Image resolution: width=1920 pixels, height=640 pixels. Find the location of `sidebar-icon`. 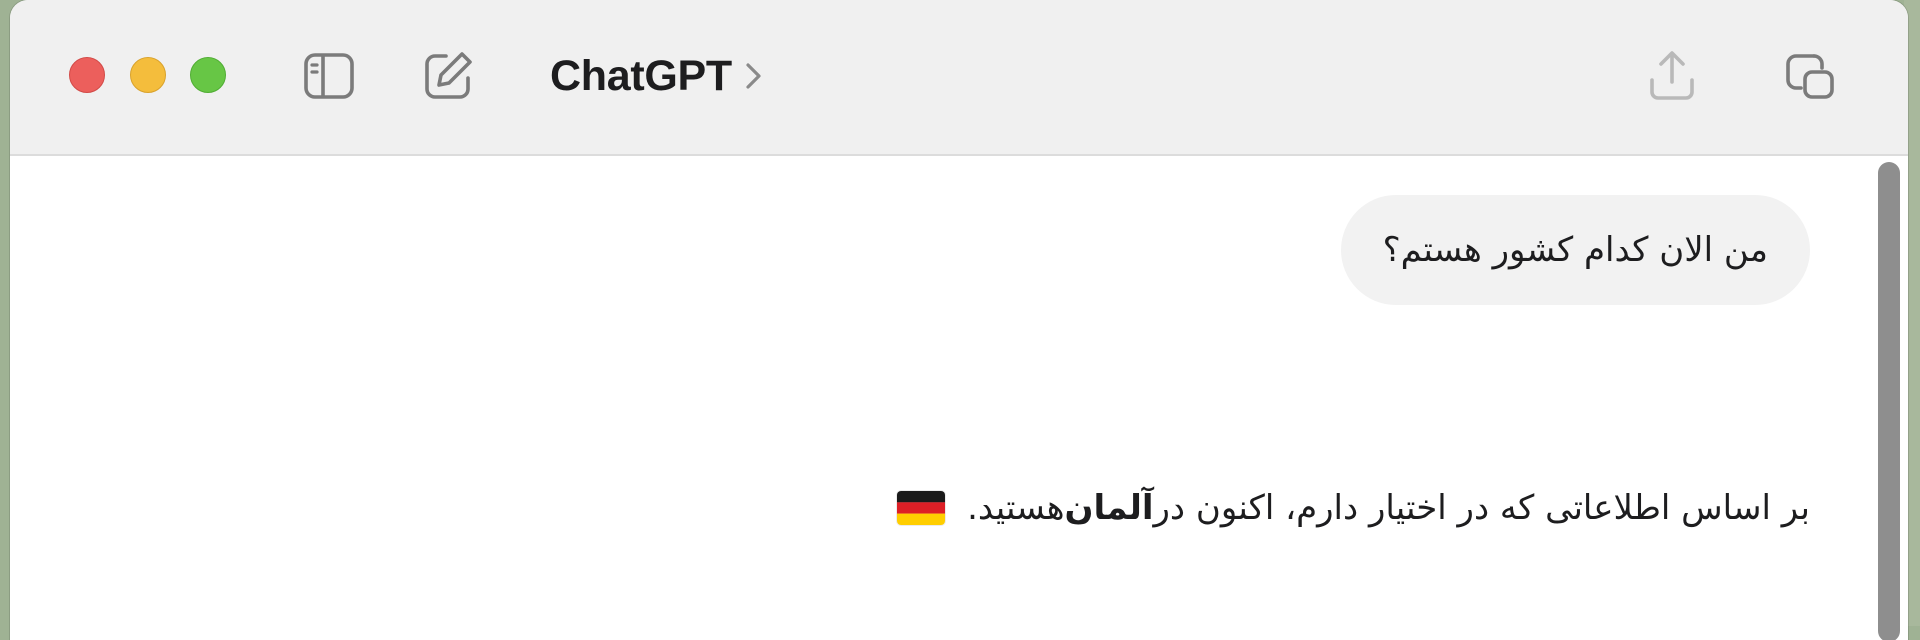

sidebar-icon is located at coordinates (329, 76).